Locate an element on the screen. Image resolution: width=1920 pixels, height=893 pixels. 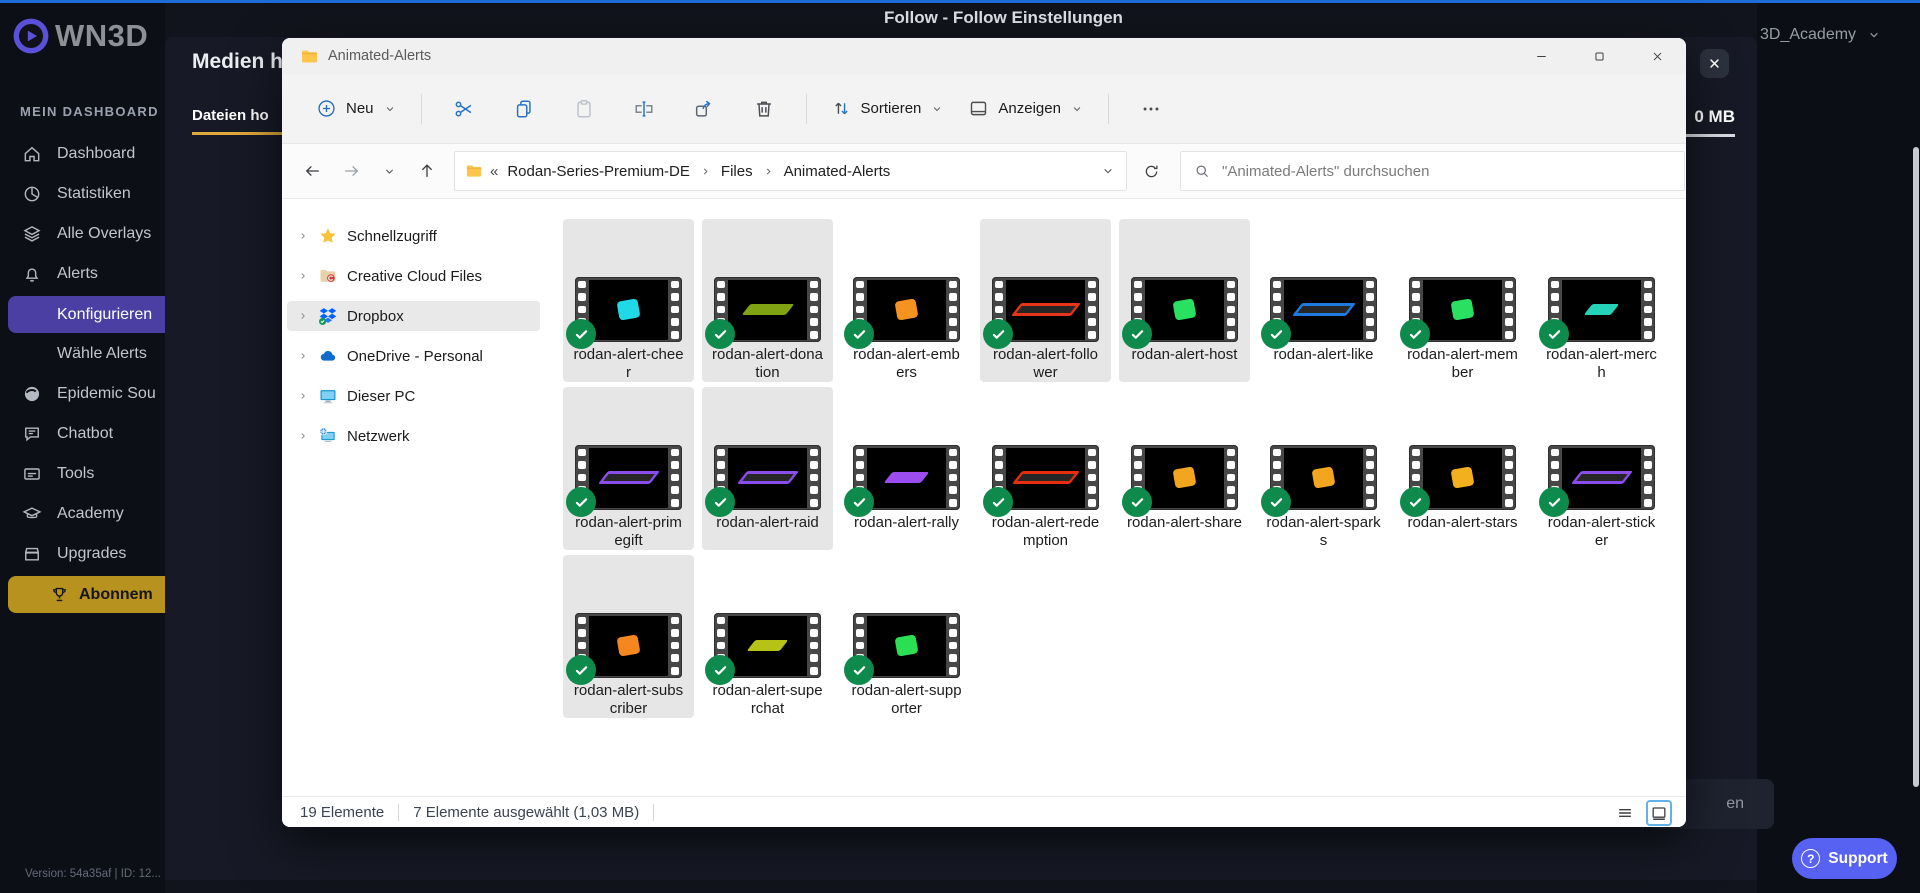
sidebar-item-alle-overlays: Alle Overlays is located at coordinates (82, 234).